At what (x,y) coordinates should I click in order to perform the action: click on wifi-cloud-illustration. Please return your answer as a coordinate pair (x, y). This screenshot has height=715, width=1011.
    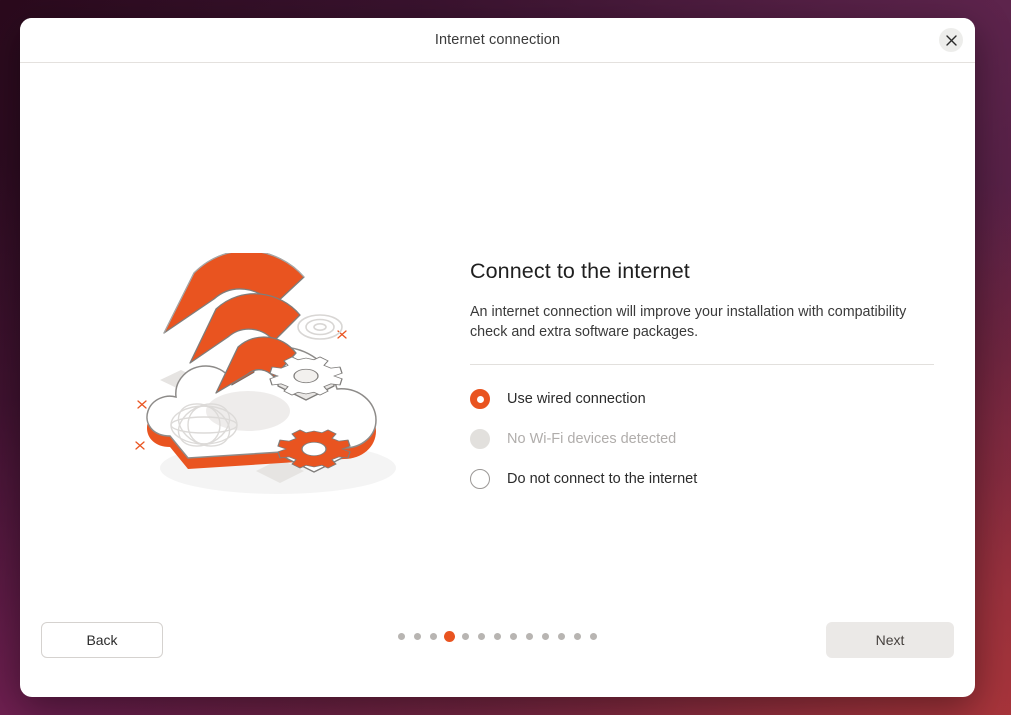
    Looking at the image, I should click on (268, 381).